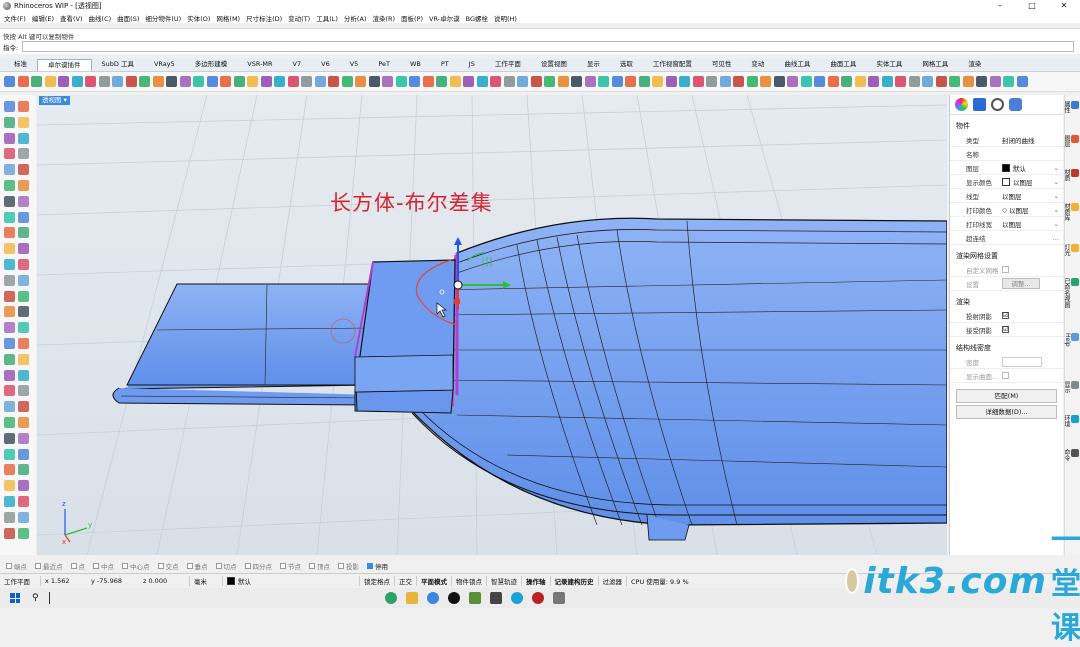  Describe the element at coordinates (211, 65) in the screenshot. I see `tab-4: 多边形建模` at that location.